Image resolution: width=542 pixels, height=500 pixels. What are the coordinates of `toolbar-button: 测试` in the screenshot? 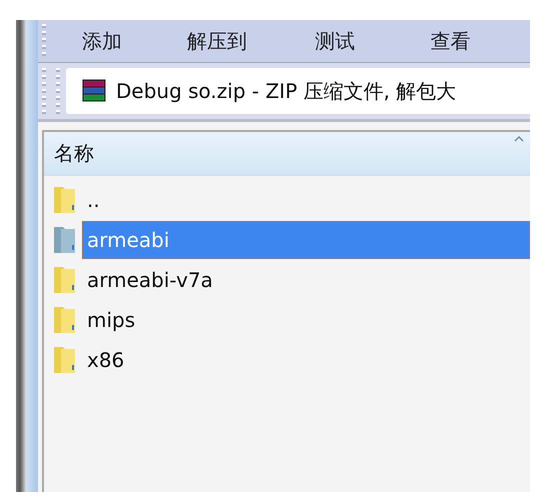 It's located at (364, 41).